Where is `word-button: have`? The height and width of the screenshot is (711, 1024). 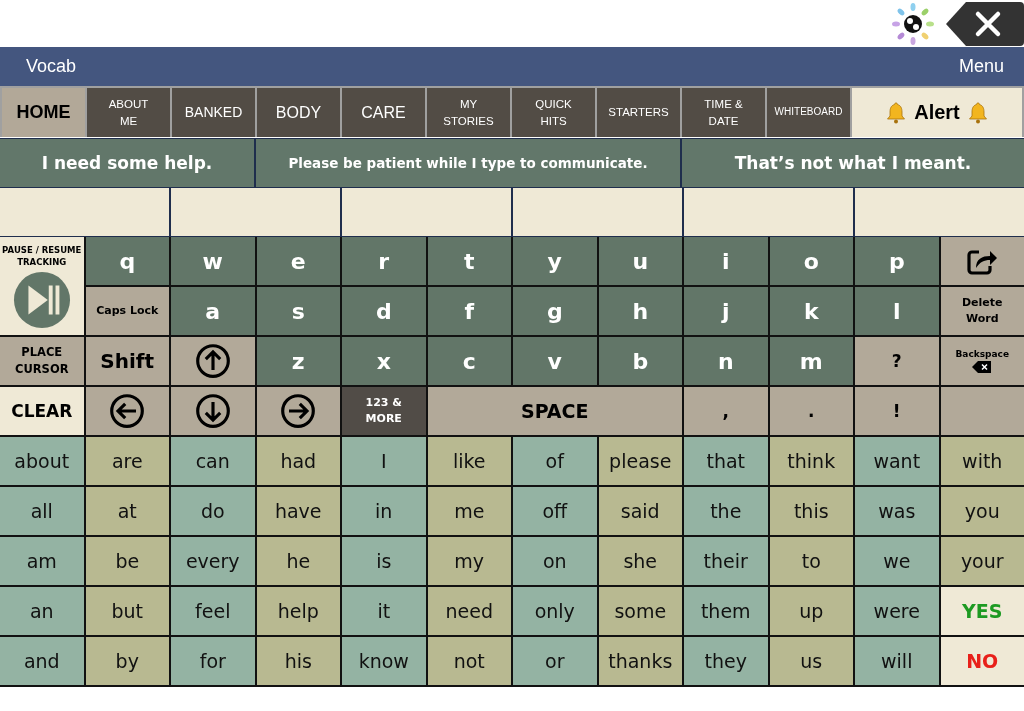 word-button: have is located at coordinates (298, 511).